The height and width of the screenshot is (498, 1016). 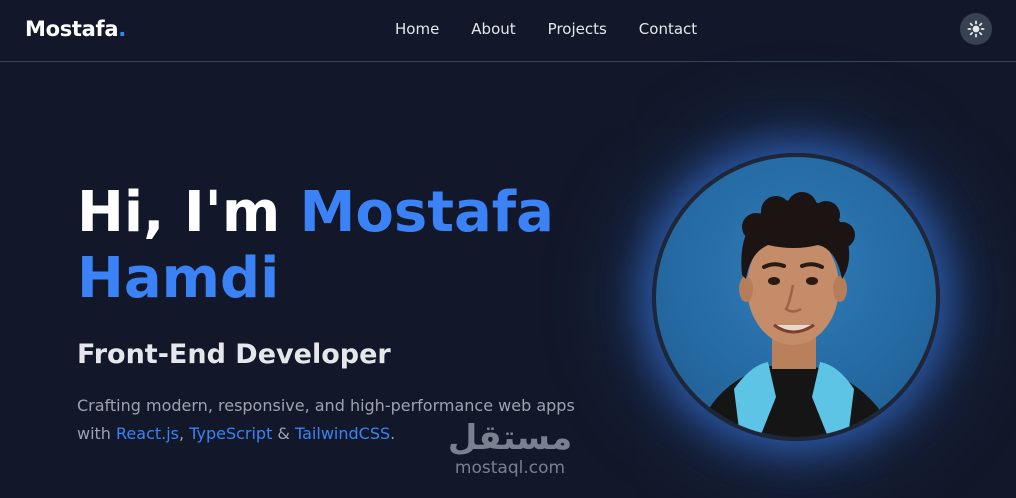 What do you see at coordinates (426, 212) in the screenshot?
I see `hero-first-name: Mostafa` at bounding box center [426, 212].